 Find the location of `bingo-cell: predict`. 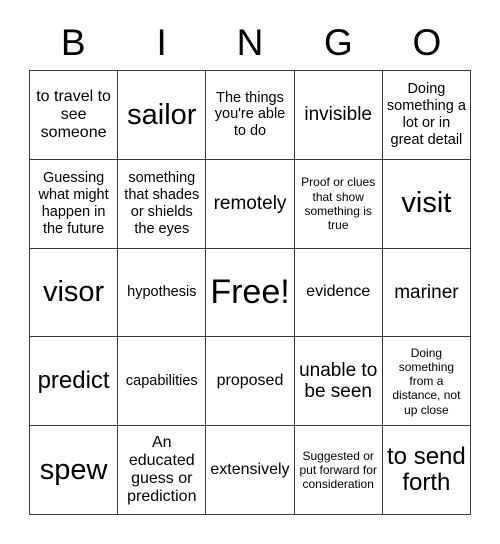

bingo-cell: predict is located at coordinates (74, 382).